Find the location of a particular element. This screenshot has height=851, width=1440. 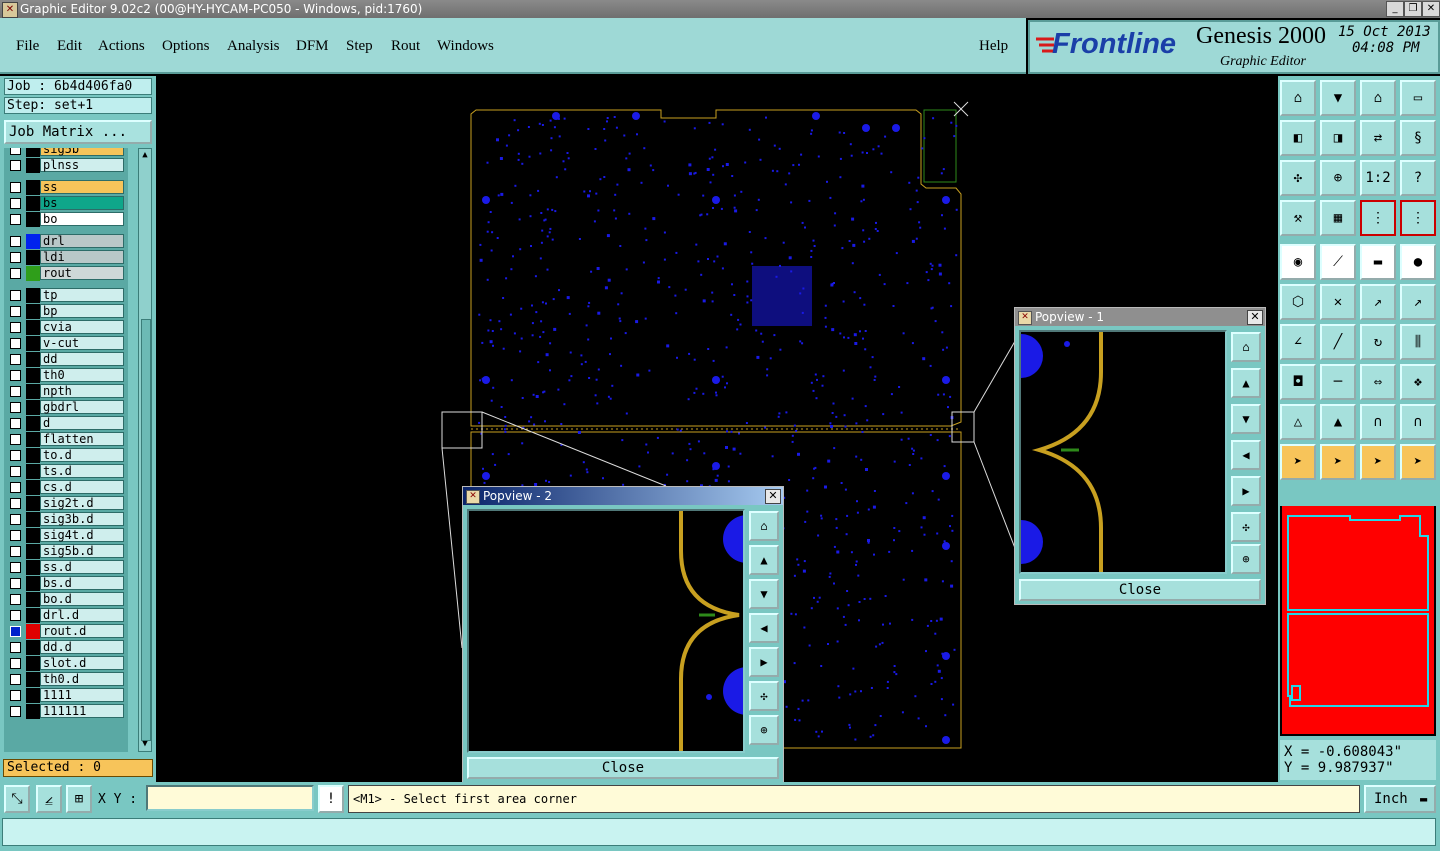

ruler-icon: ▬ is located at coordinates (1378, 262).